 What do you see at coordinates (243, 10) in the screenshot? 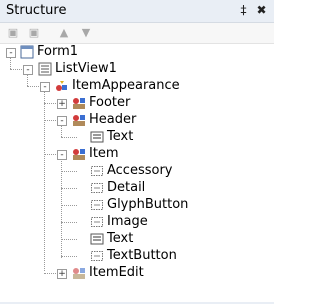
I see `pin-icon: ‡` at bounding box center [243, 10].